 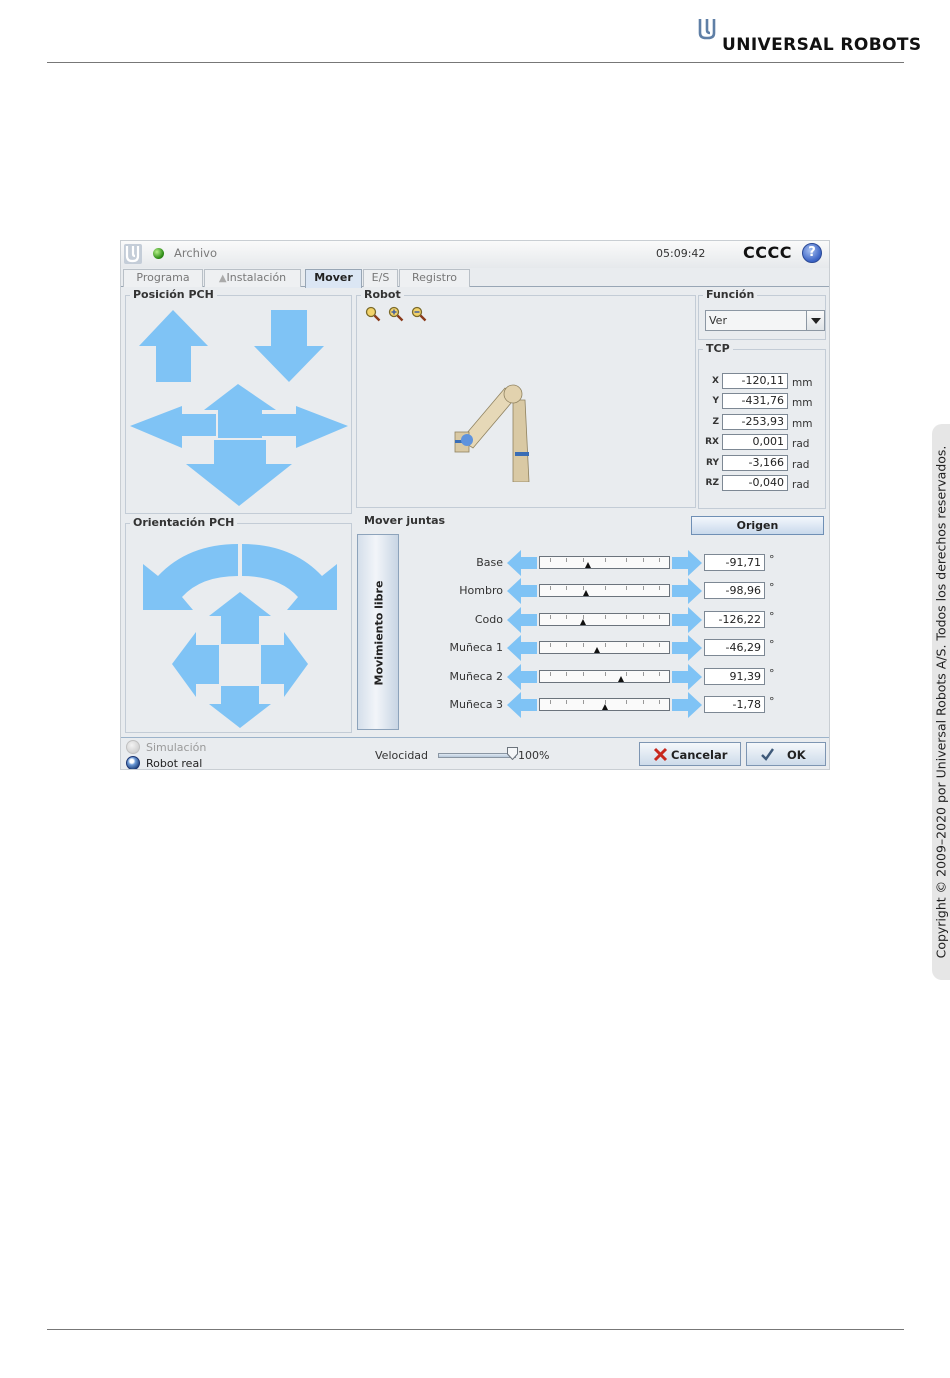 What do you see at coordinates (396, 314) in the screenshot?
I see `zoom-in-icon` at bounding box center [396, 314].